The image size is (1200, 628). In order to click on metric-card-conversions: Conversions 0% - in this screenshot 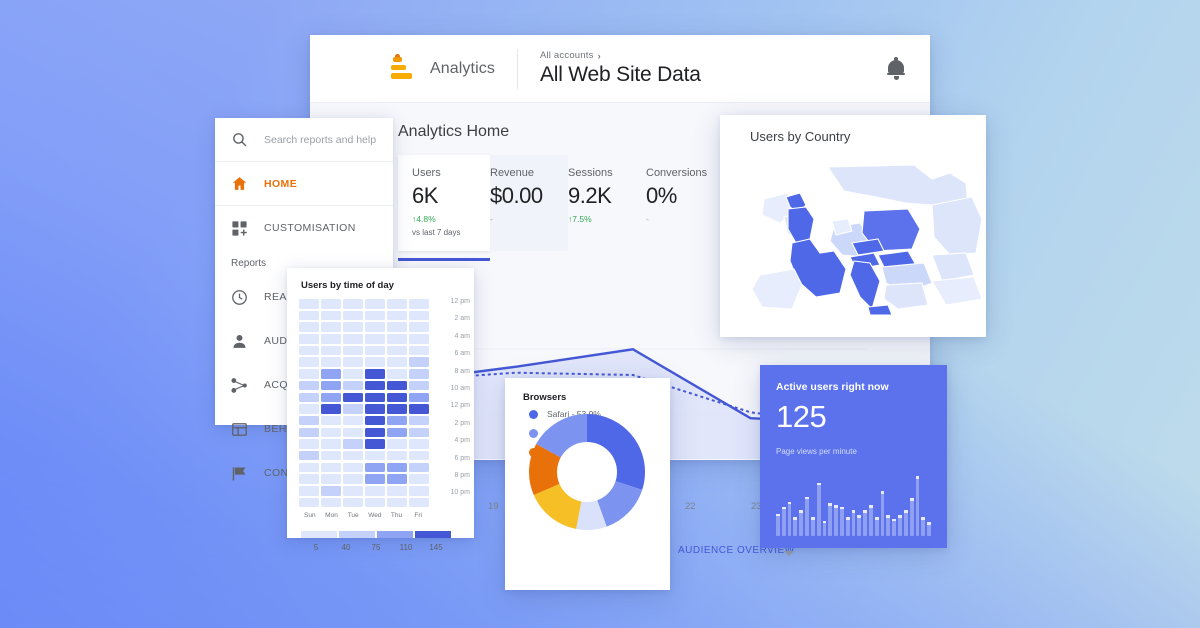, I will do `click(685, 203)`.